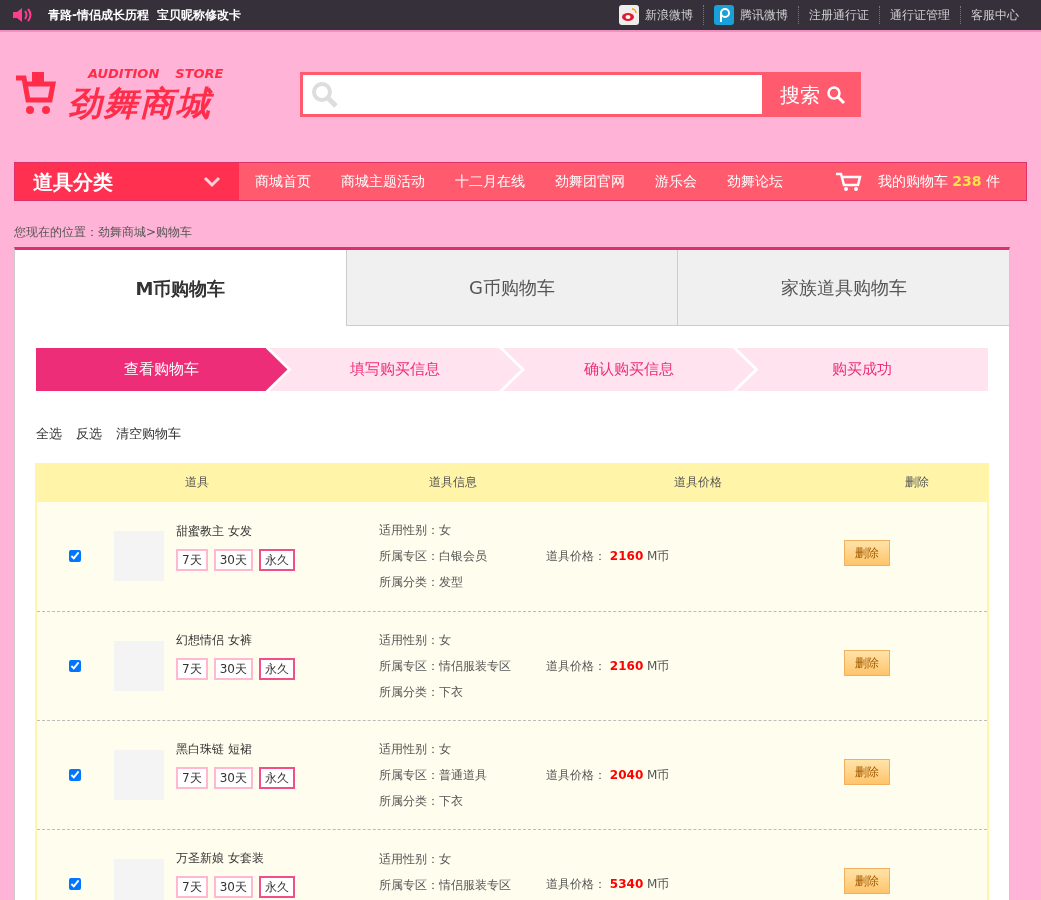 The height and width of the screenshot is (900, 1041). What do you see at coordinates (421, 582) in the screenshot?
I see `item-info: 所属分类：发型` at bounding box center [421, 582].